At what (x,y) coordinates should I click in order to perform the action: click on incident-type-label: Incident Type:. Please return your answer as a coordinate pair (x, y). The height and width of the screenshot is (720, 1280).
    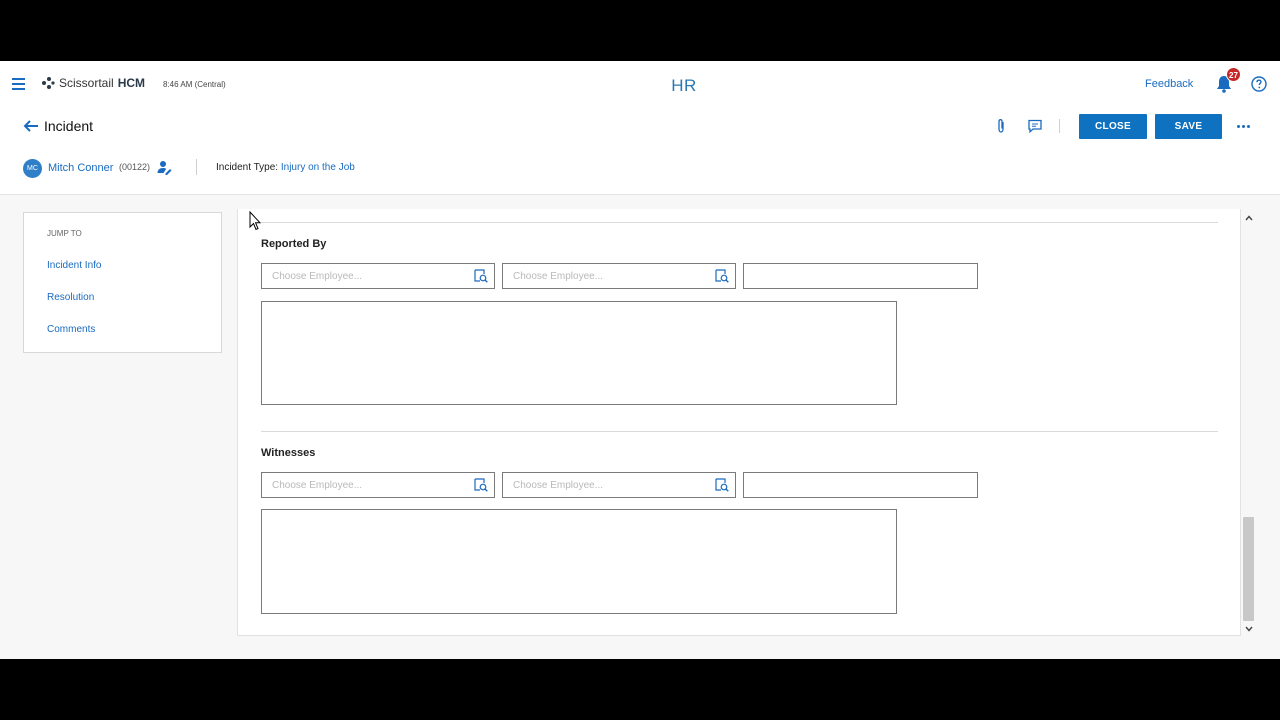
    Looking at the image, I should click on (247, 167).